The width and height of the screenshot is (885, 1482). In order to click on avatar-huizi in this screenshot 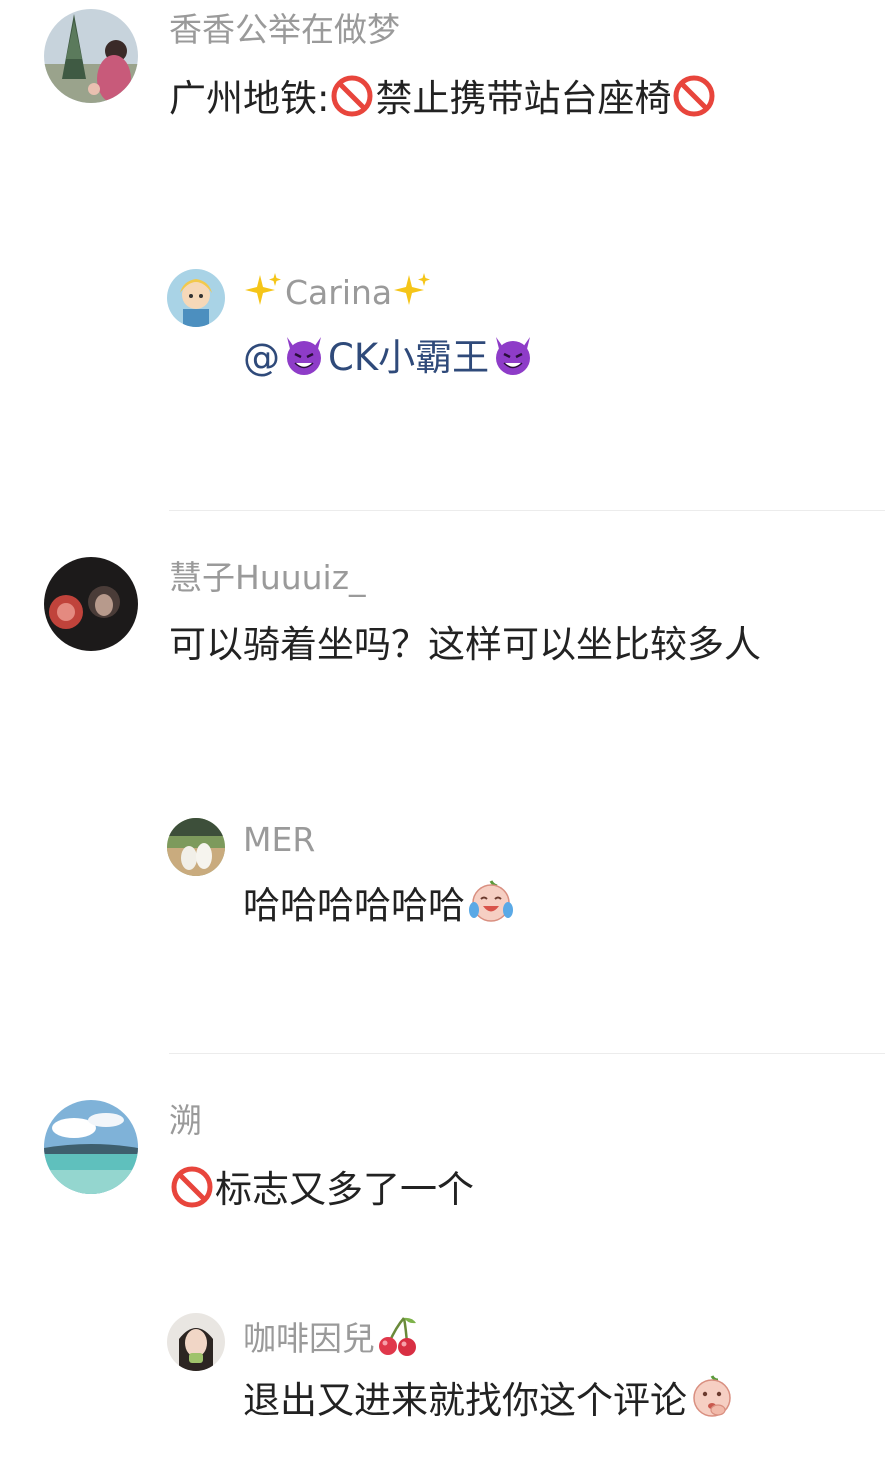, I will do `click(91, 604)`.